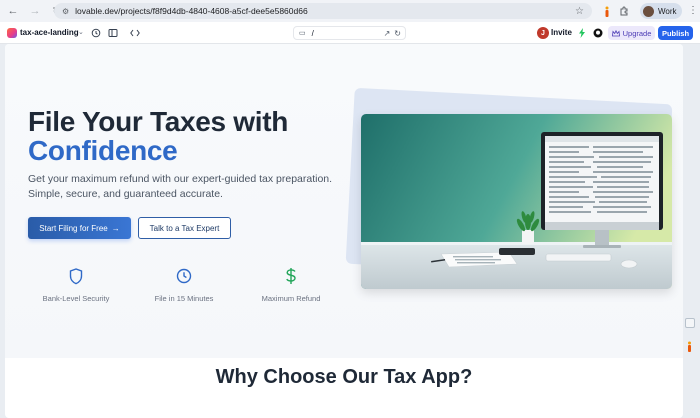  What do you see at coordinates (302, 33) in the screenshot?
I see `device-icon: ▭` at bounding box center [302, 33].